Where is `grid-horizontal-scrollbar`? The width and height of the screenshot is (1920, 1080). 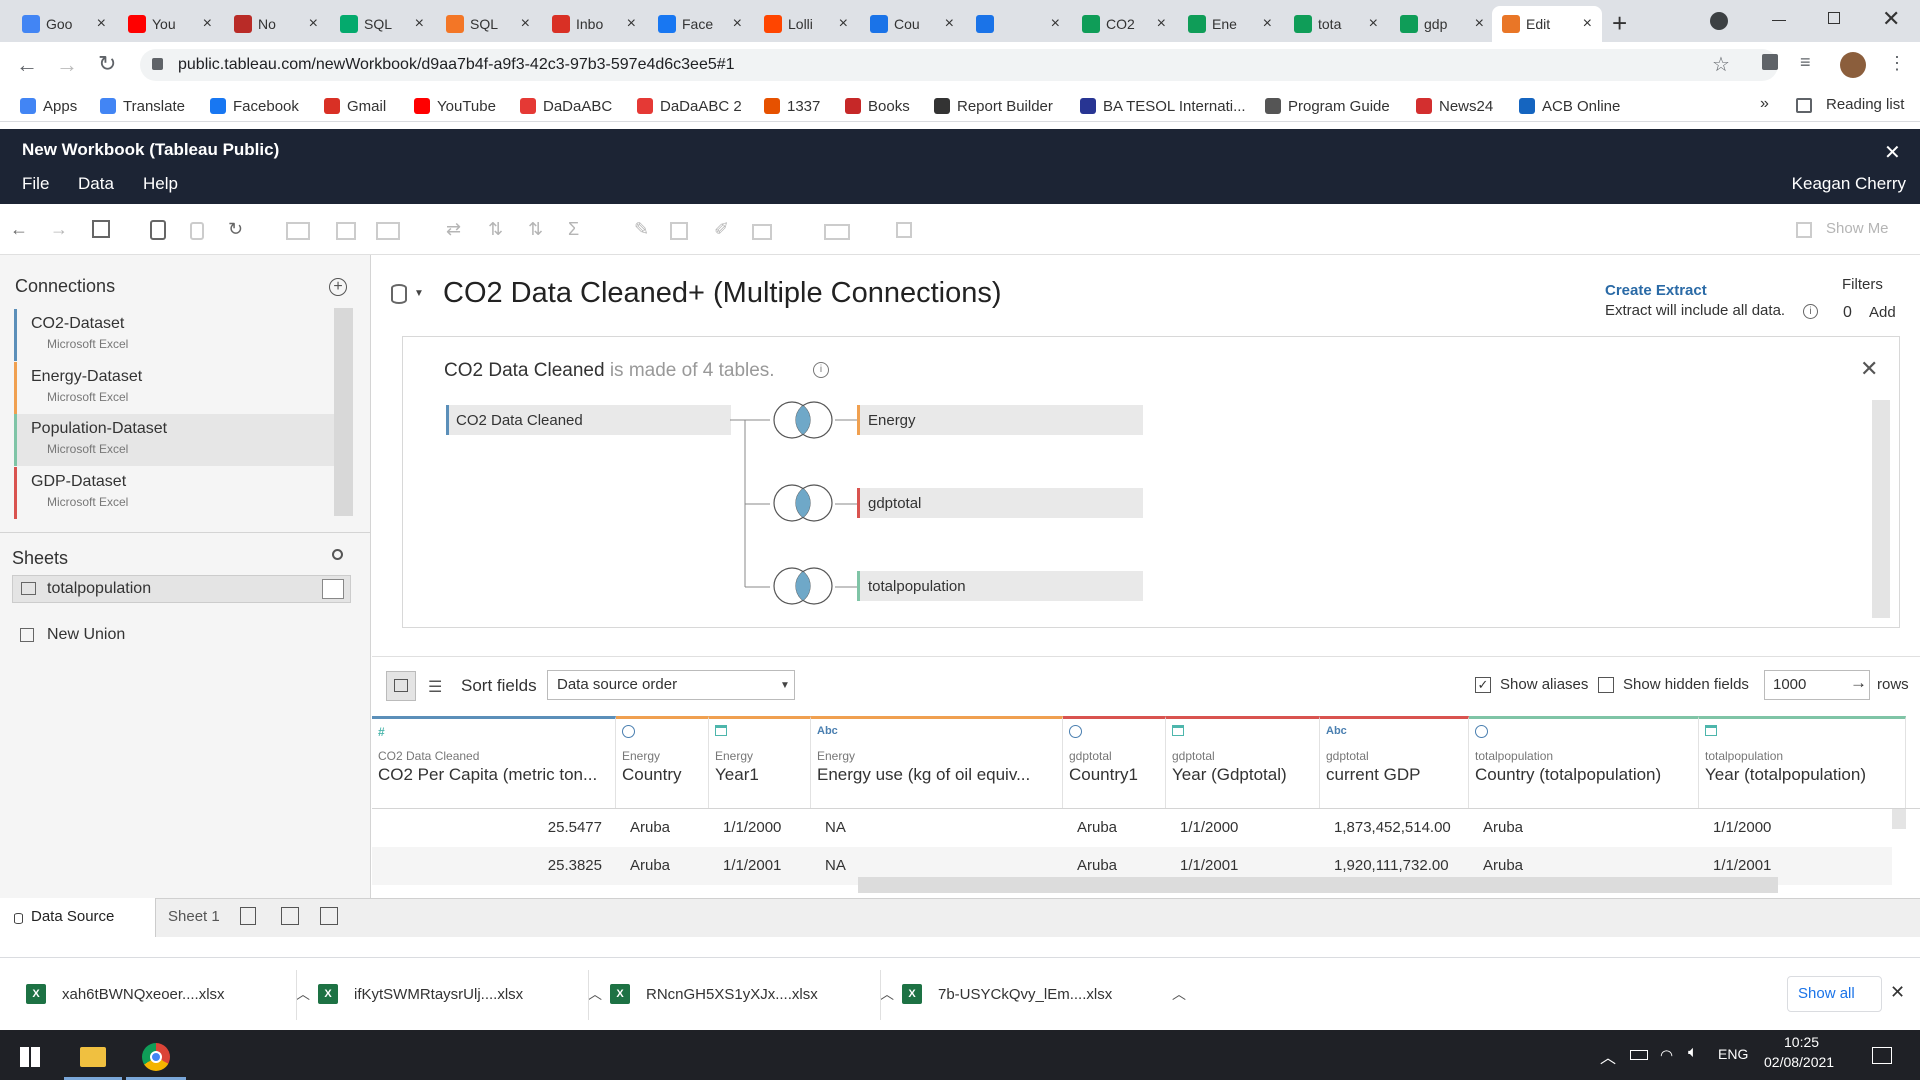
grid-horizontal-scrollbar is located at coordinates (1318, 885).